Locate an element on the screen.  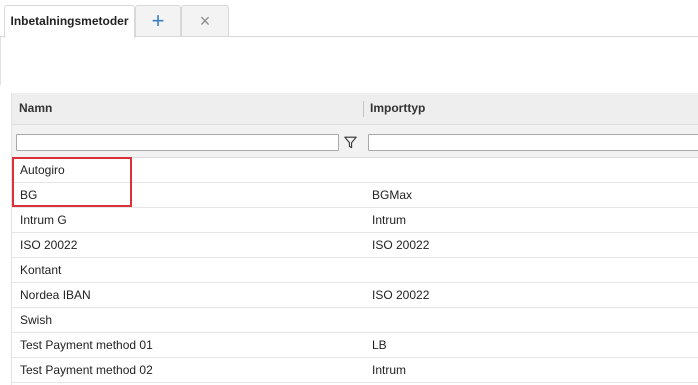
cell-name: Swish is located at coordinates (36, 320).